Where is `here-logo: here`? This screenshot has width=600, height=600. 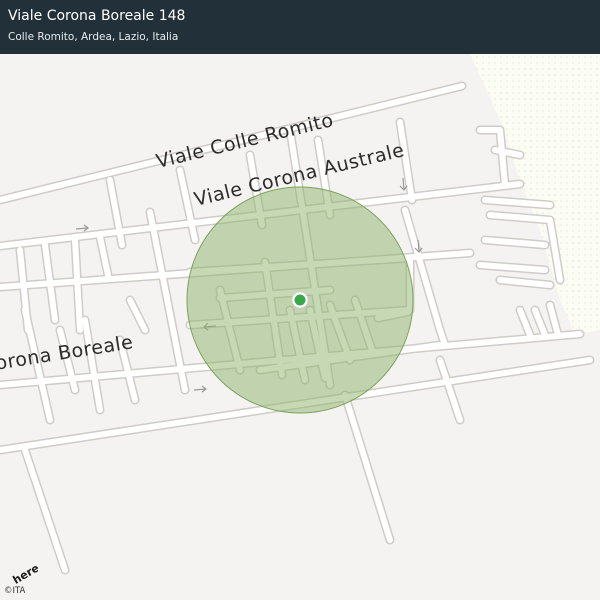 here-logo: here is located at coordinates (24, 573).